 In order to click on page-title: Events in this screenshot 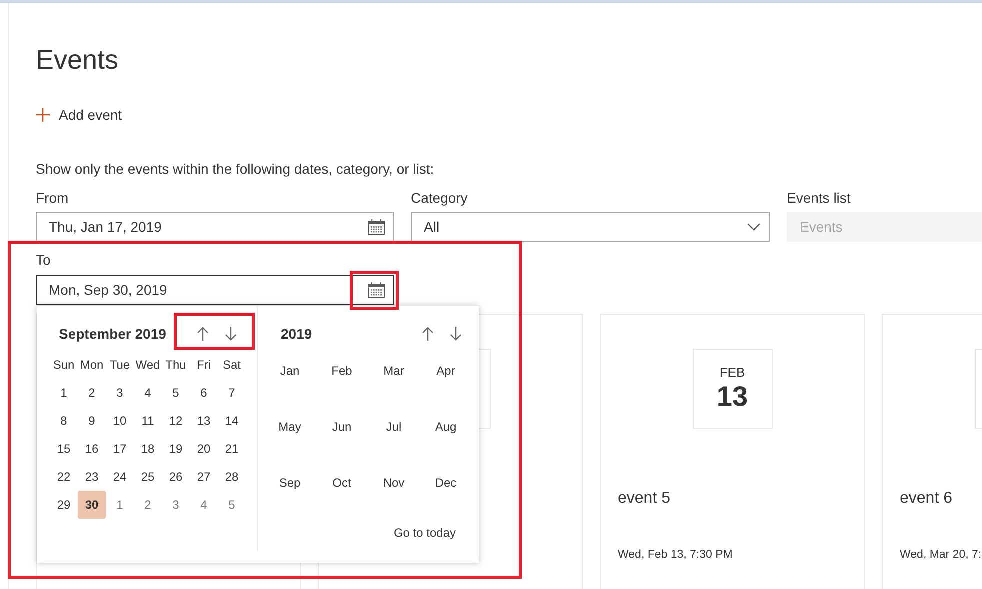, I will do `click(78, 60)`.